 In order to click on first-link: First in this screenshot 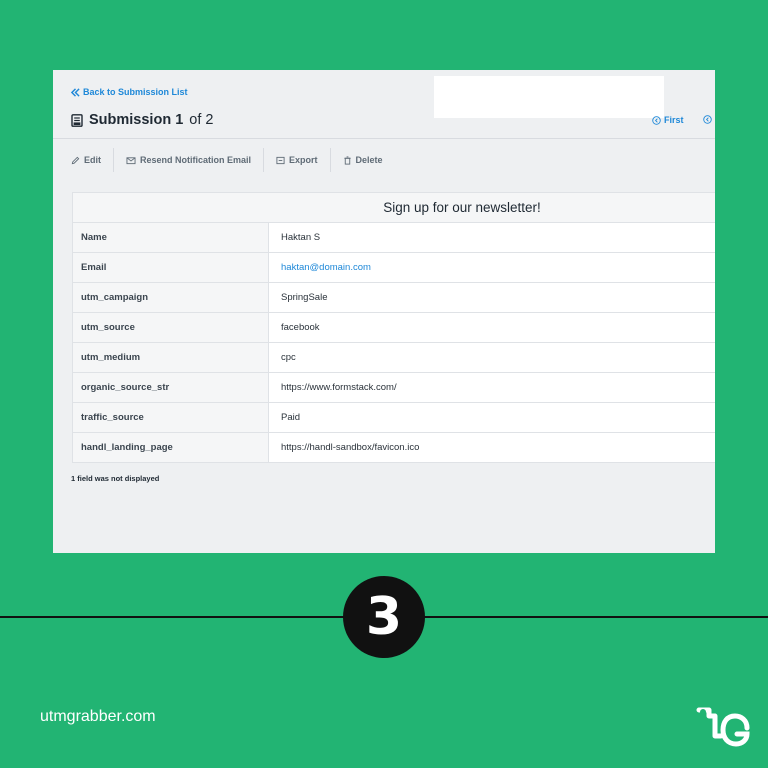, I will do `click(668, 120)`.